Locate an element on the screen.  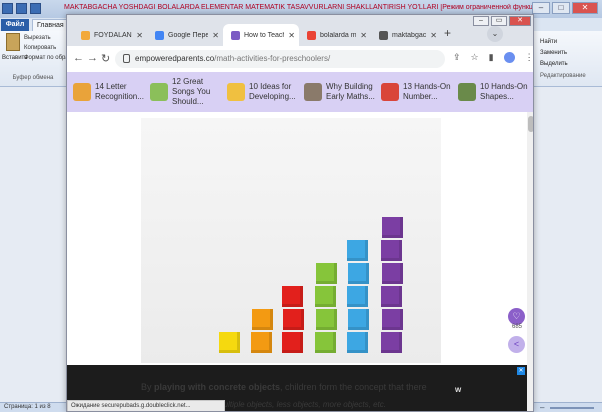
scrollbar-thumb is located at coordinates (530, 124).